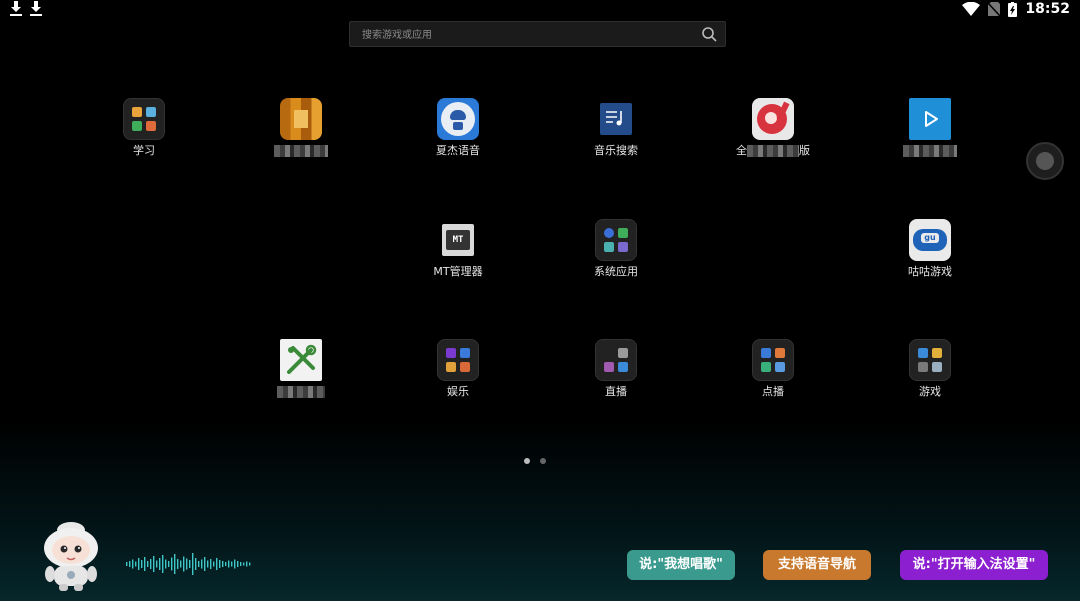 The image size is (1080, 601). Describe the element at coordinates (301, 119) in the screenshot. I see `orange-app-icon` at that location.